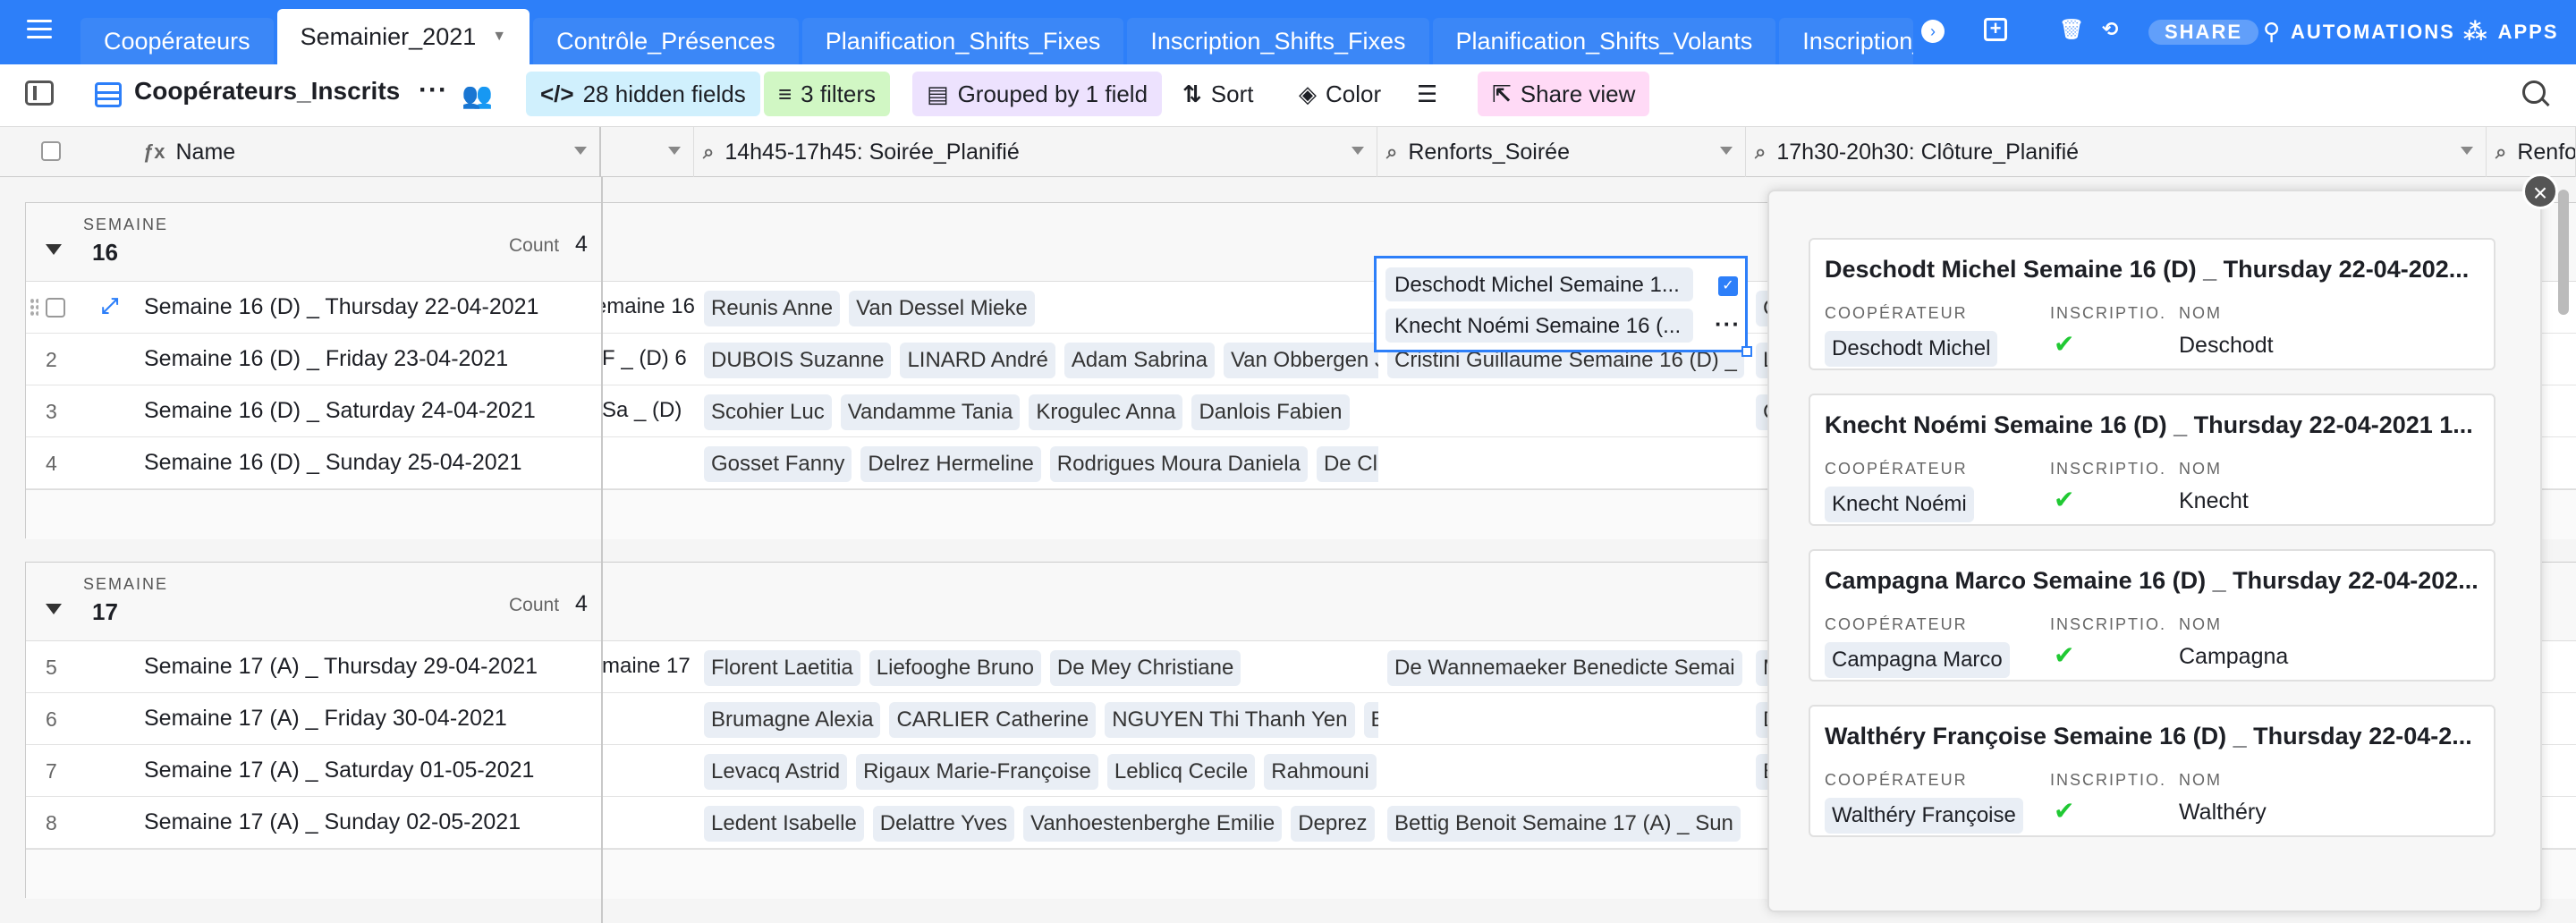 This screenshot has width=2576, height=923. I want to click on filter-button: ≡ 3 filters, so click(827, 94).